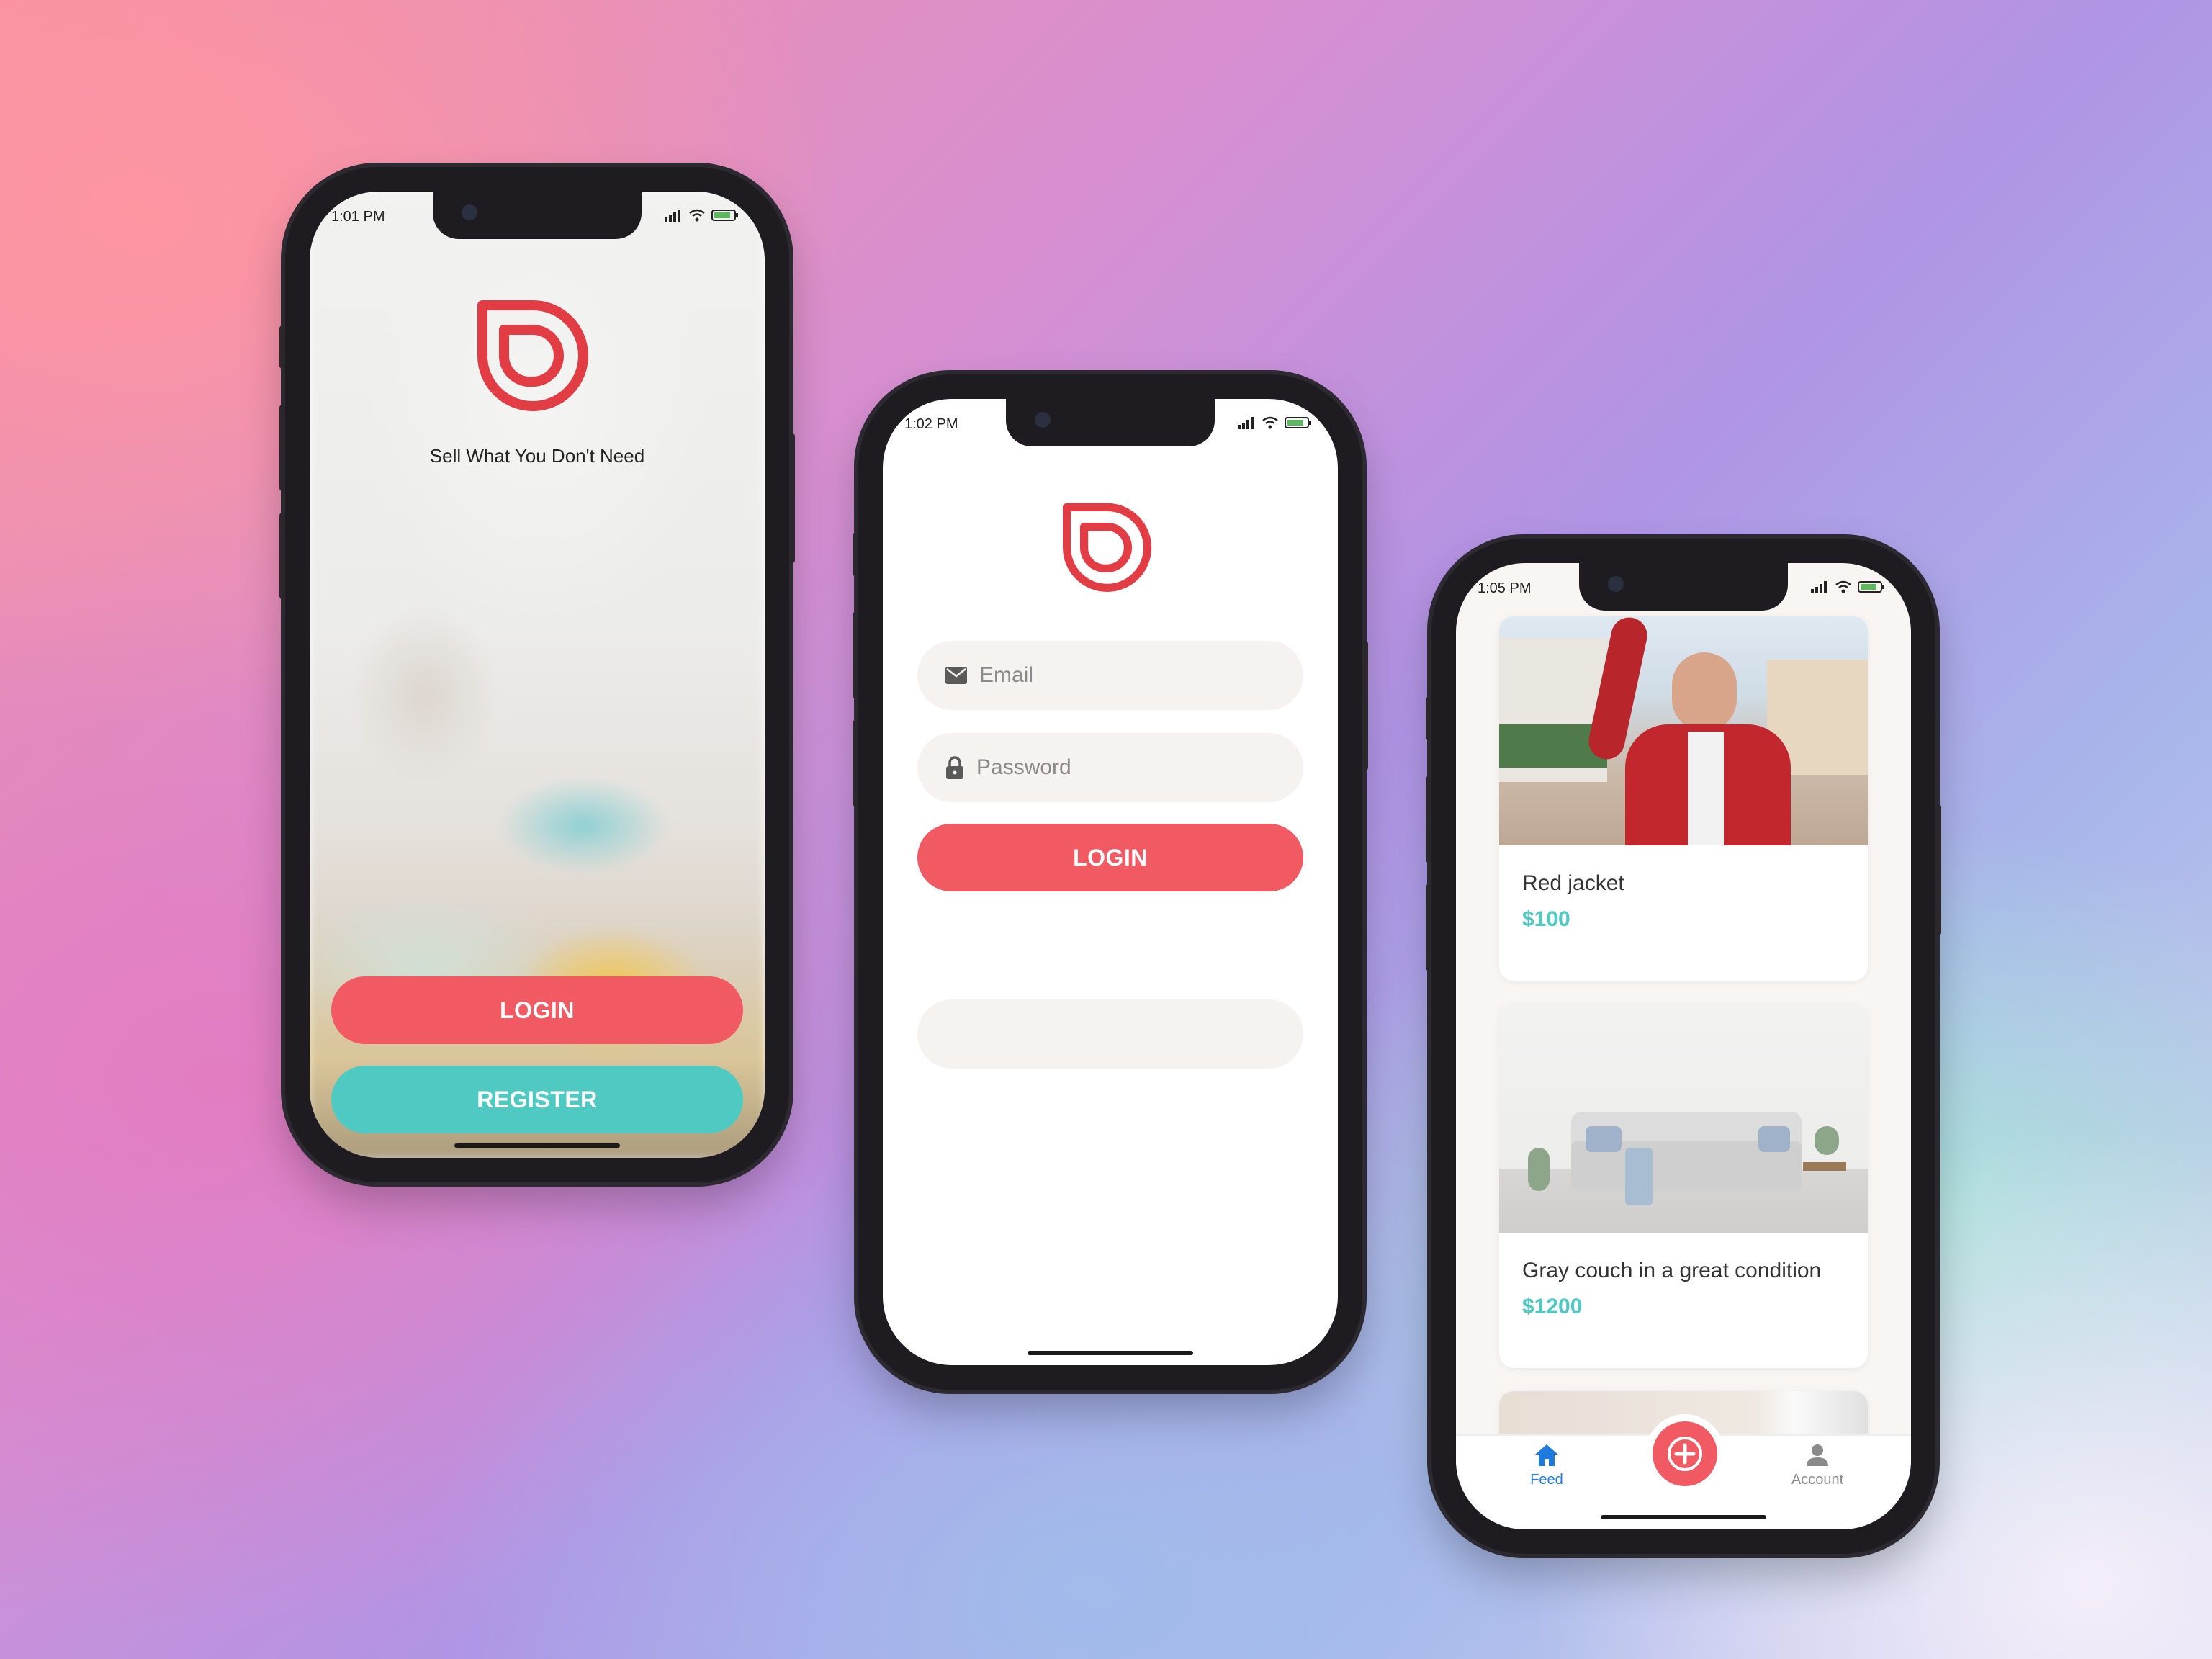 The height and width of the screenshot is (1659, 2212). I want to click on tab-feed-label: Feed, so click(1546, 1480).